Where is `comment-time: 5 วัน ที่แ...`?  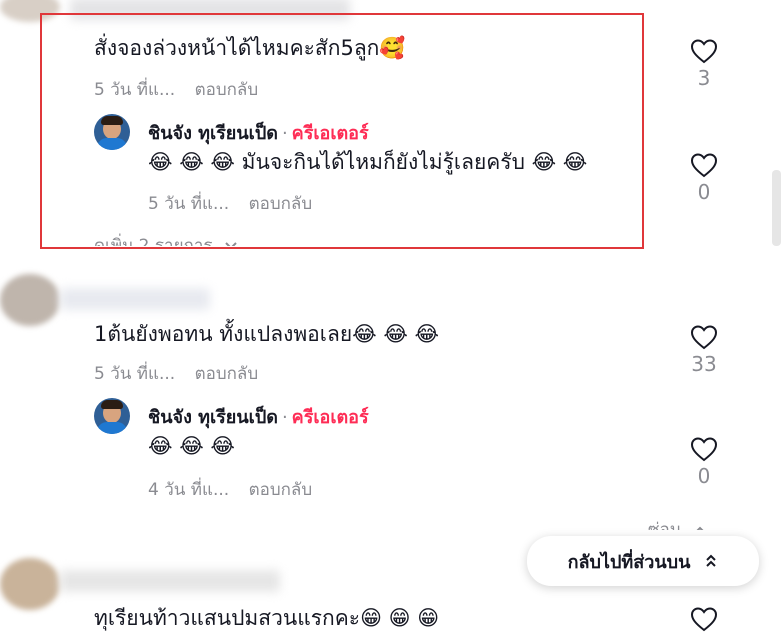
comment-time: 5 วัน ที่แ... is located at coordinates (135, 374).